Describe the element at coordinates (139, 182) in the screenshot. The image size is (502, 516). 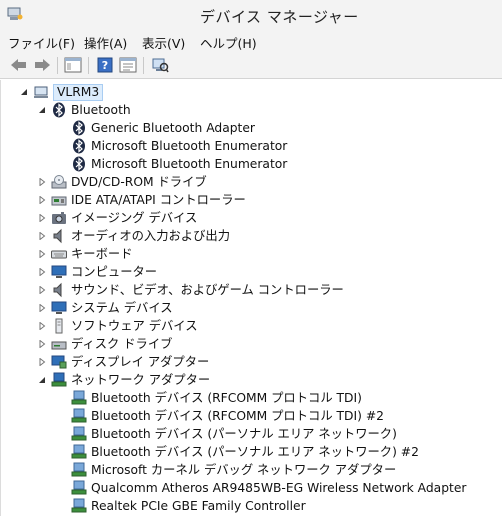
I see `category-label: DVD/CD-ROM ドライブ` at that location.